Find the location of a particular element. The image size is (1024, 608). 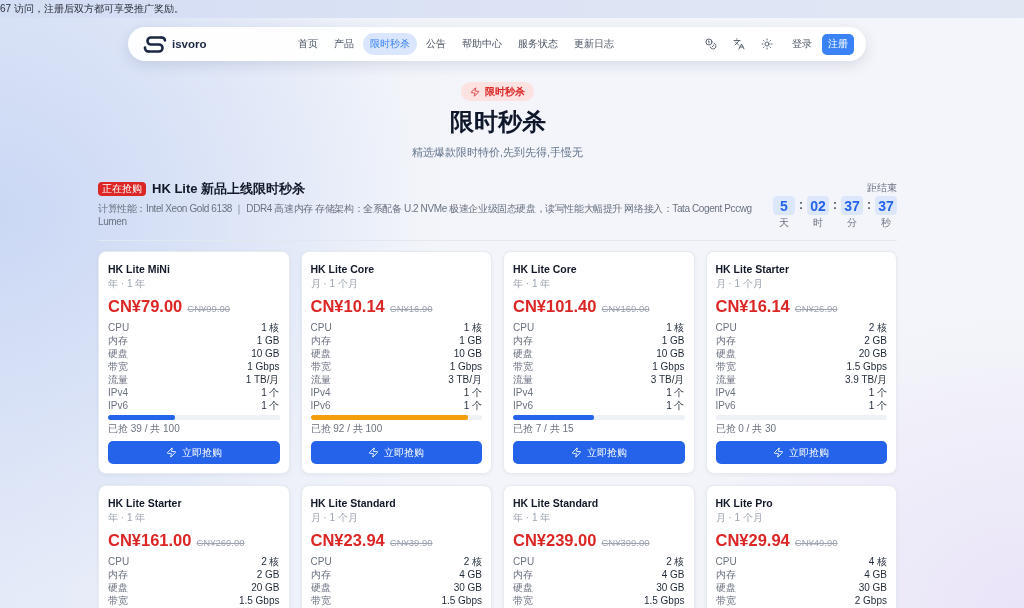

sun-icon is located at coordinates (767, 44).